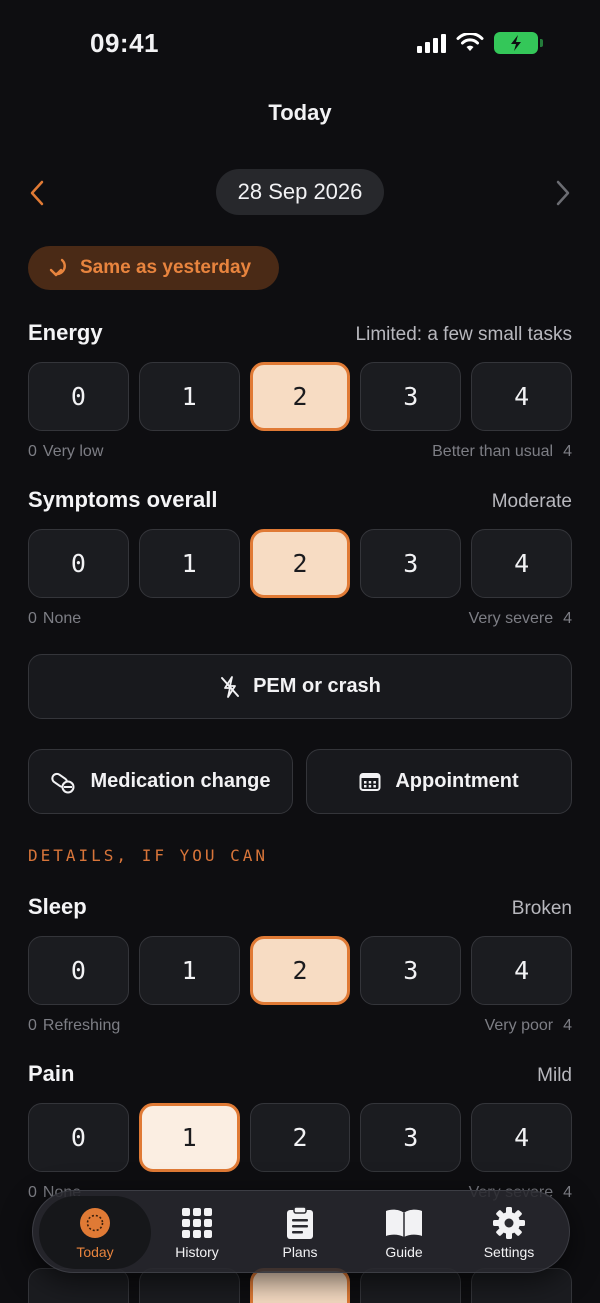 The height and width of the screenshot is (1303, 600). Describe the element at coordinates (509, 1222) in the screenshot. I see `gear-icon` at that location.